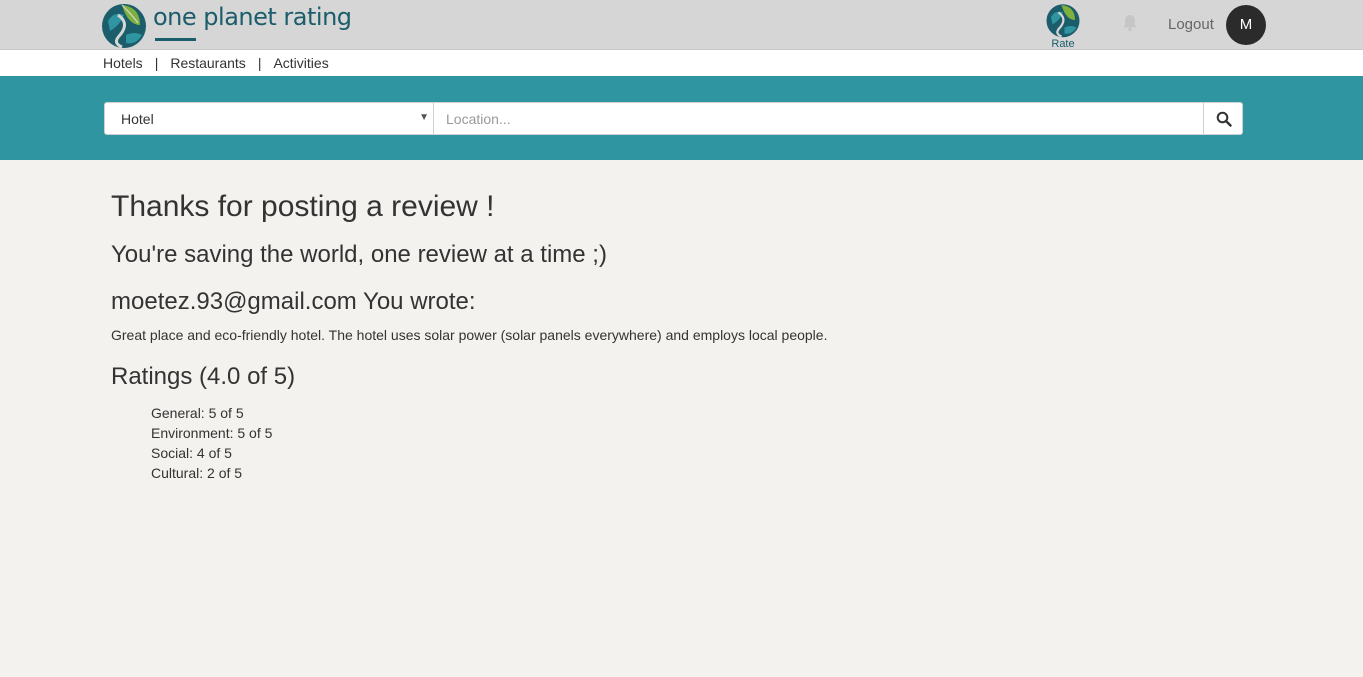  Describe the element at coordinates (303, 206) in the screenshot. I see `page-title: Thanks for posting a review !` at that location.